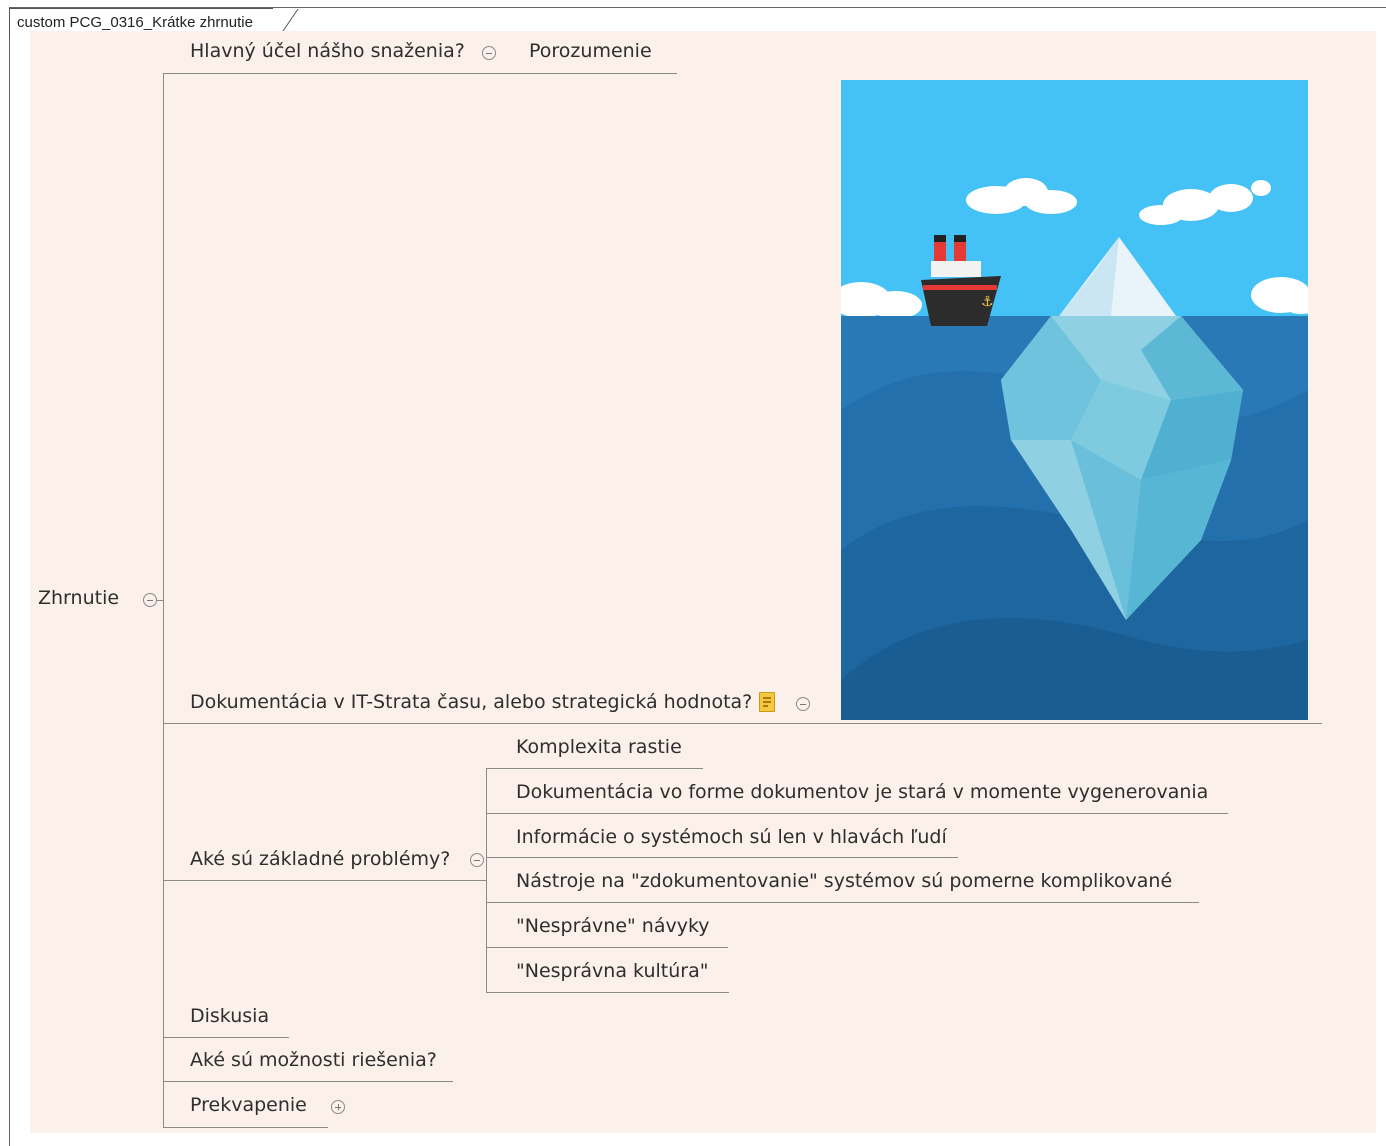  What do you see at coordinates (489, 53) in the screenshot?
I see `topic-main-purpose-collapse-toggle` at bounding box center [489, 53].